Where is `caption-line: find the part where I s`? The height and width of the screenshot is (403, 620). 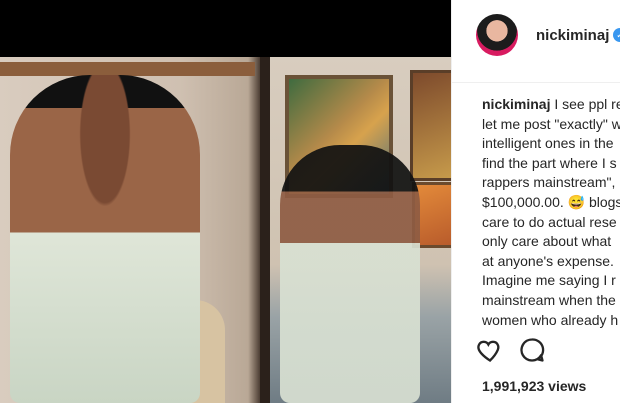 caption-line: find the part where I s is located at coordinates (549, 162).